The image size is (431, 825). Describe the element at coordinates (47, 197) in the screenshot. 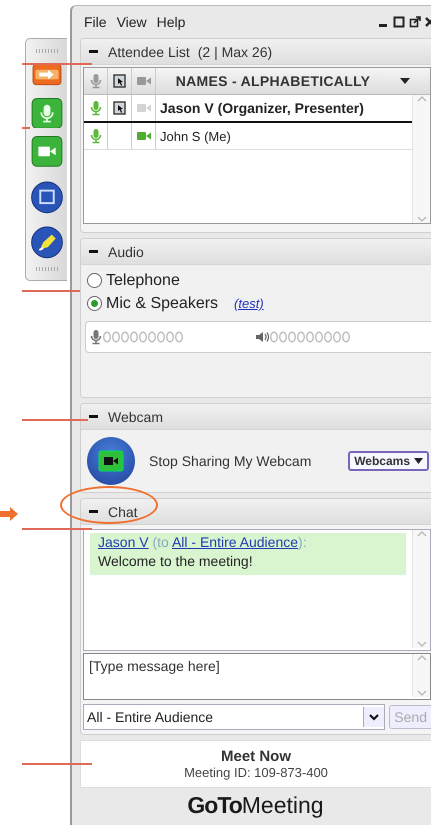

I see `screen-share-button` at that location.